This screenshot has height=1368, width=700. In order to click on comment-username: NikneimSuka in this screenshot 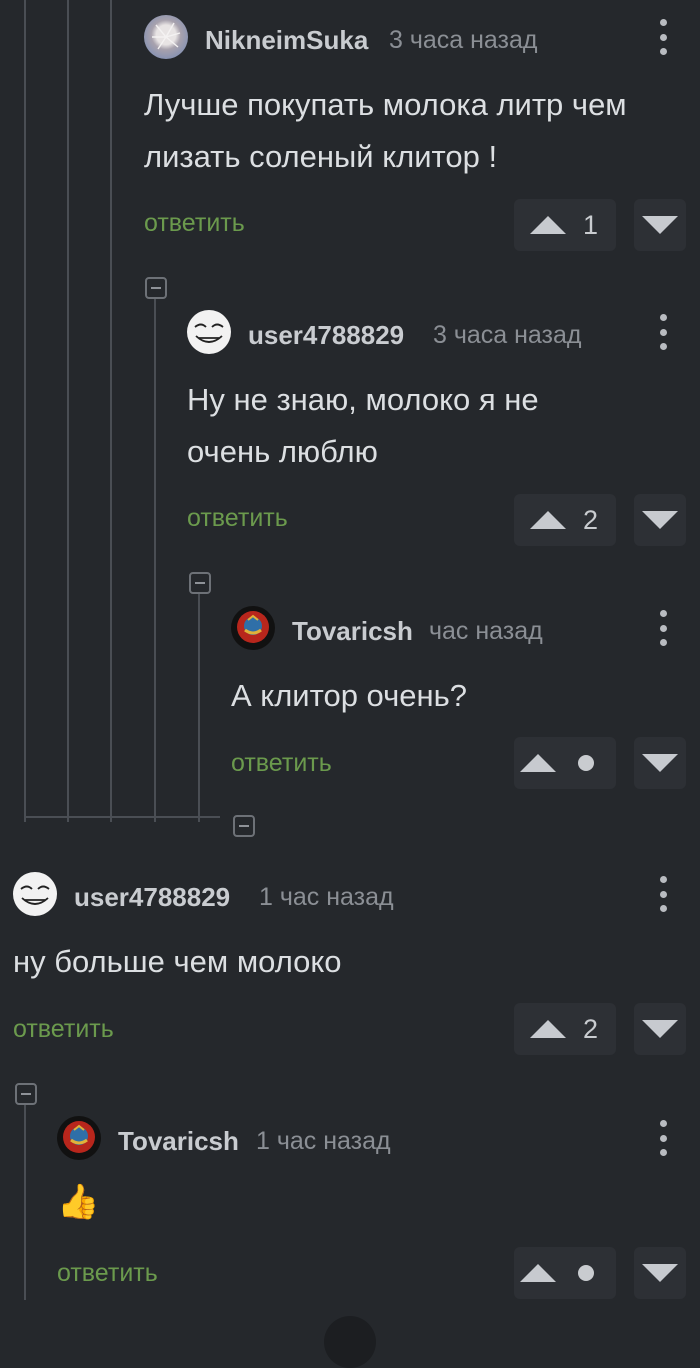, I will do `click(286, 40)`.